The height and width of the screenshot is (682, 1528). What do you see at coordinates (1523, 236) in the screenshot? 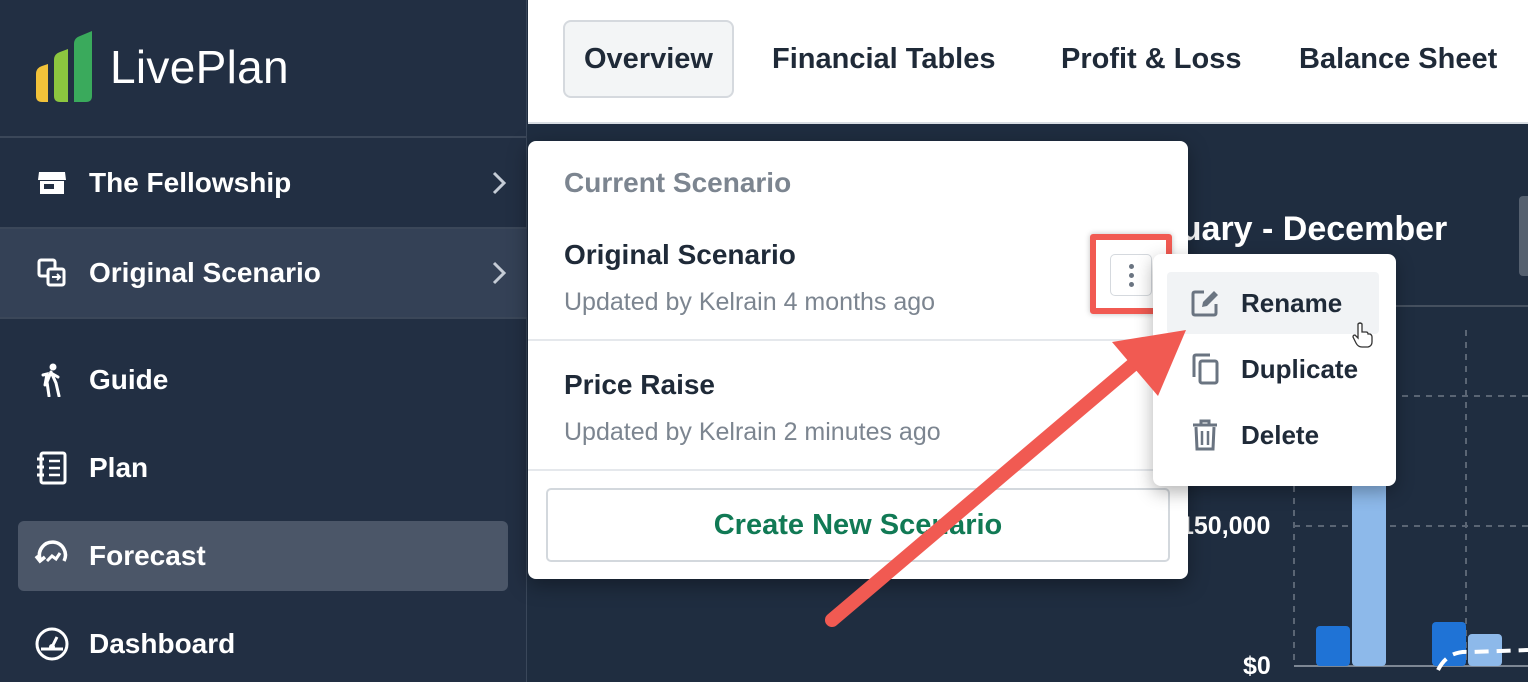
I see `period-control-edge` at bounding box center [1523, 236].